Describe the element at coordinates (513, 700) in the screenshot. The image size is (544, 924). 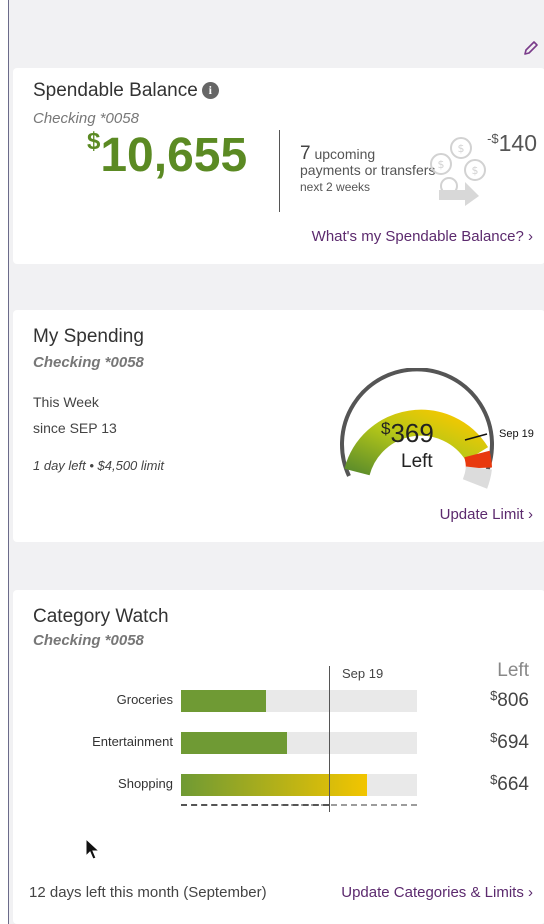
I see `amount-value: 806` at that location.